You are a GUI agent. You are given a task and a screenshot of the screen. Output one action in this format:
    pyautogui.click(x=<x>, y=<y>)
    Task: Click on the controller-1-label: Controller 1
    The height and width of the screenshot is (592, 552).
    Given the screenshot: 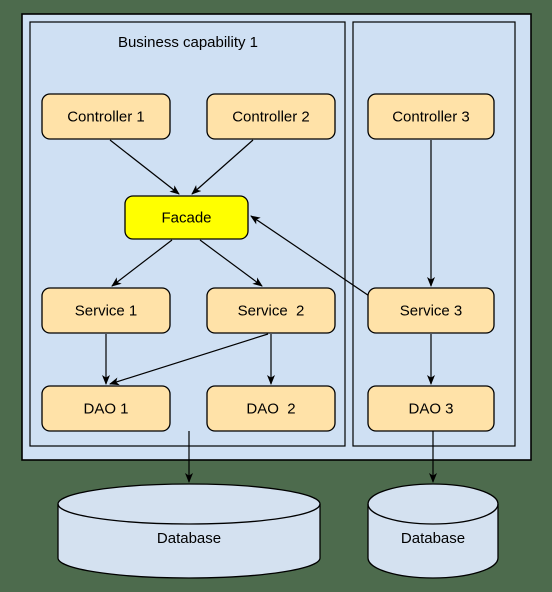 What is the action you would take?
    pyautogui.click(x=106, y=116)
    